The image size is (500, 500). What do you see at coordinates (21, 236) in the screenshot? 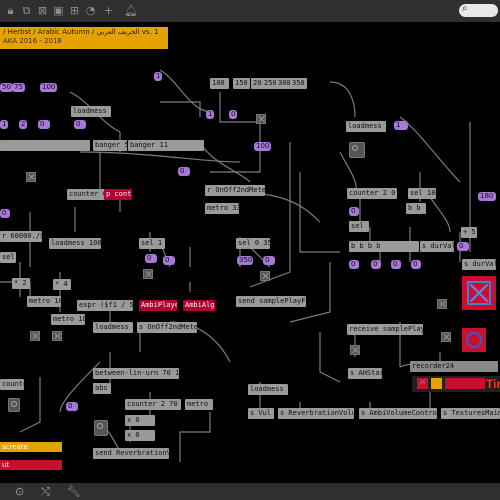
I see `r-60000-object: r 60000./$f1` at bounding box center [21, 236].